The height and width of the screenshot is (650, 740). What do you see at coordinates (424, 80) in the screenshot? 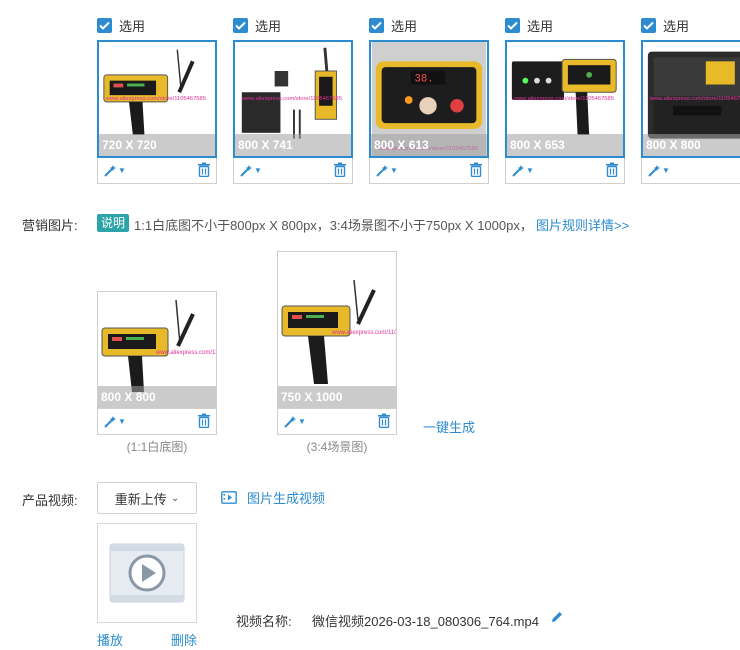
I see `svg-text: 38.` at bounding box center [424, 80].